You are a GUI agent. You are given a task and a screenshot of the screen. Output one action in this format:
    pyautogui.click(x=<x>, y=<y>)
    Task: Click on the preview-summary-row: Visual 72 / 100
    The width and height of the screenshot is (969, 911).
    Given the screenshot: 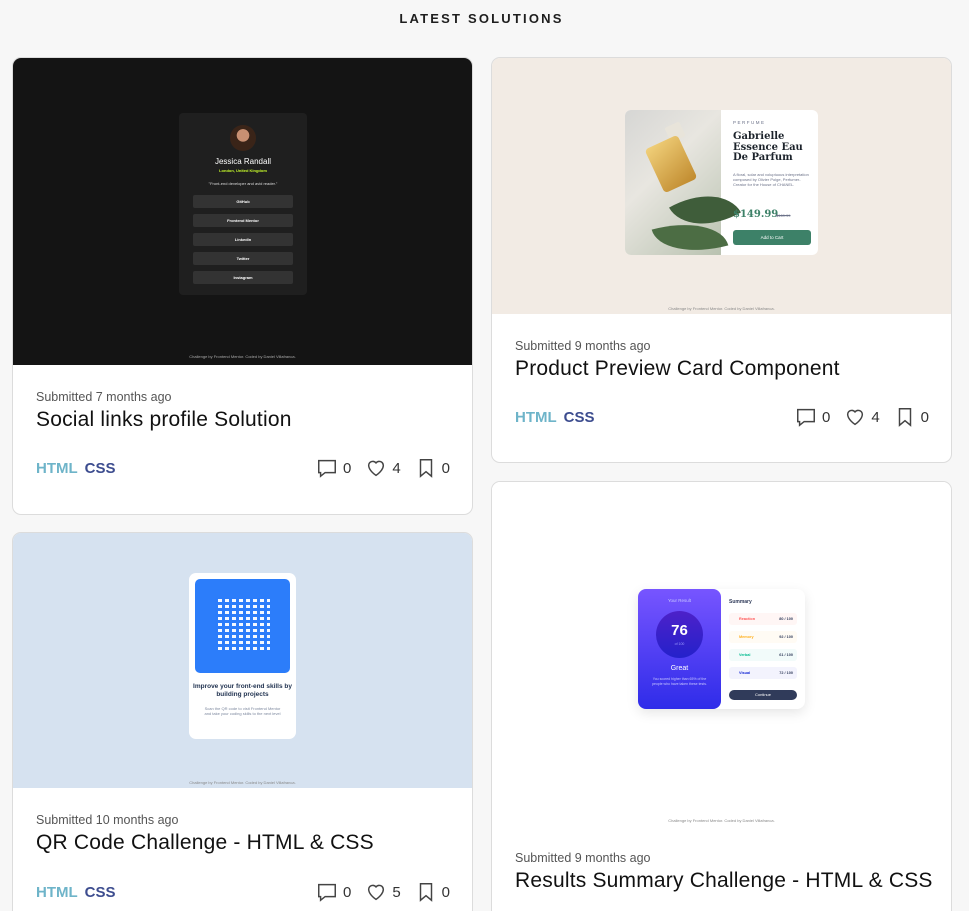 What is the action you would take?
    pyautogui.click(x=763, y=673)
    